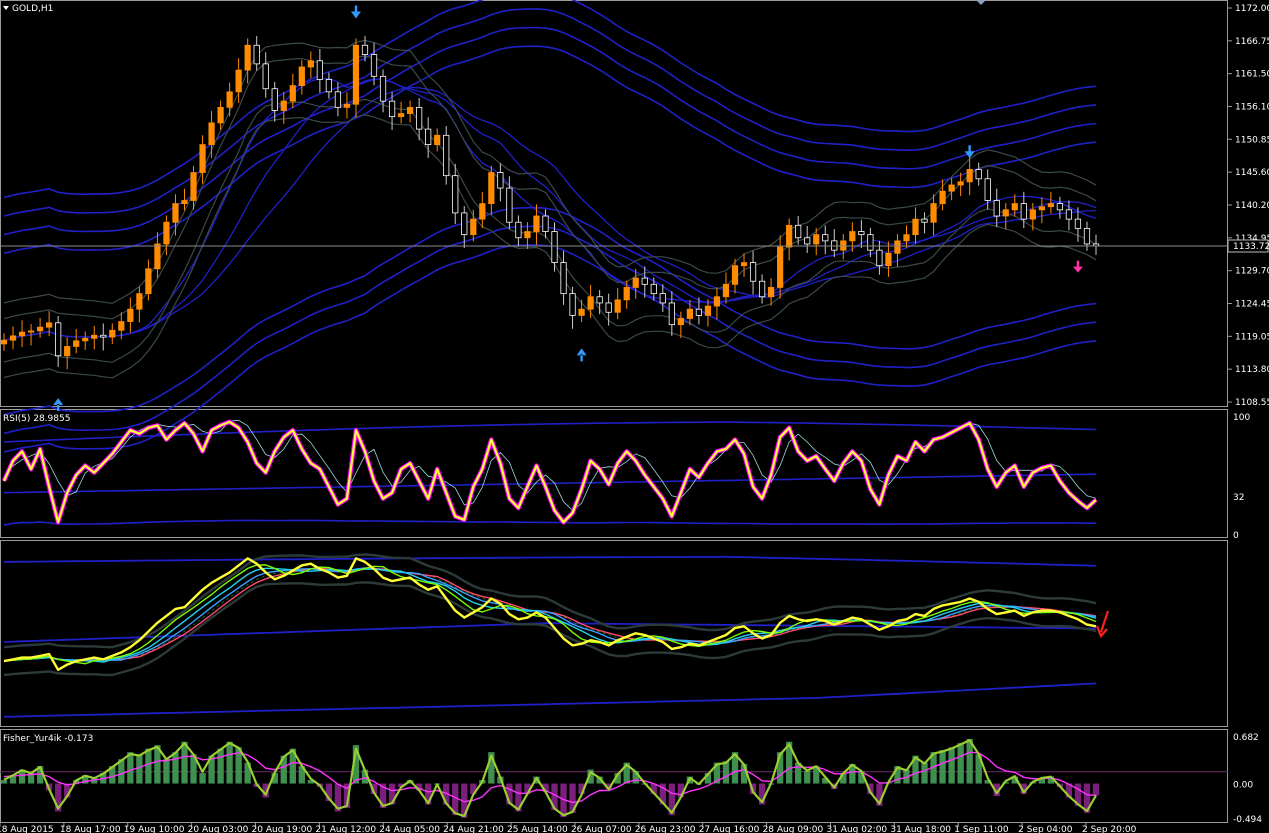  I want to click on rsi-tick-label: 100, so click(1241, 418).